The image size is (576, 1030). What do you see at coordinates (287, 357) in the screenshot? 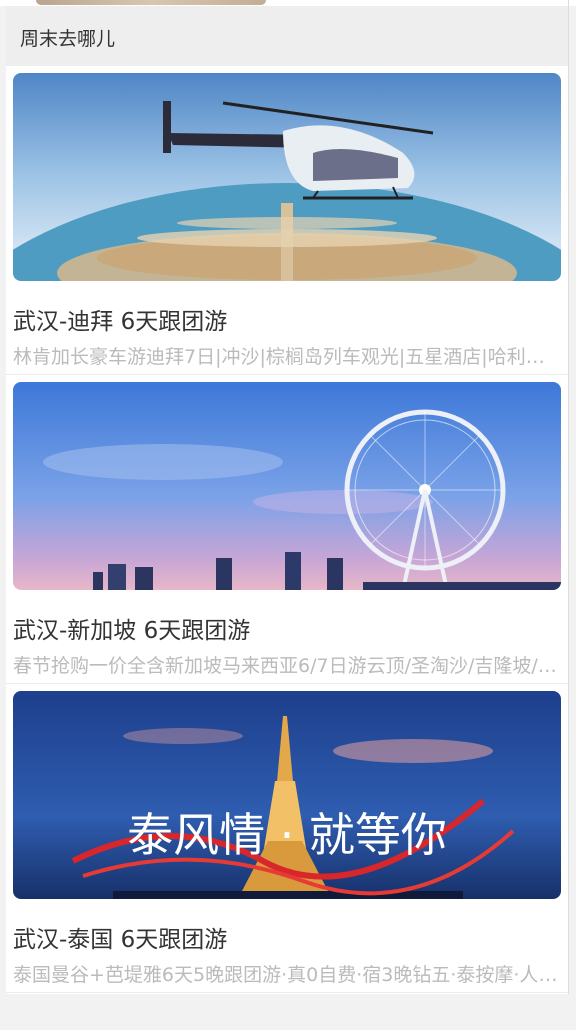
I see `tour-description: 林肯加长豪车游迪拜7日|冲沙|棕榈岛列车观光|五星酒店|哈利法塔|帆船酒店` at bounding box center [287, 357].